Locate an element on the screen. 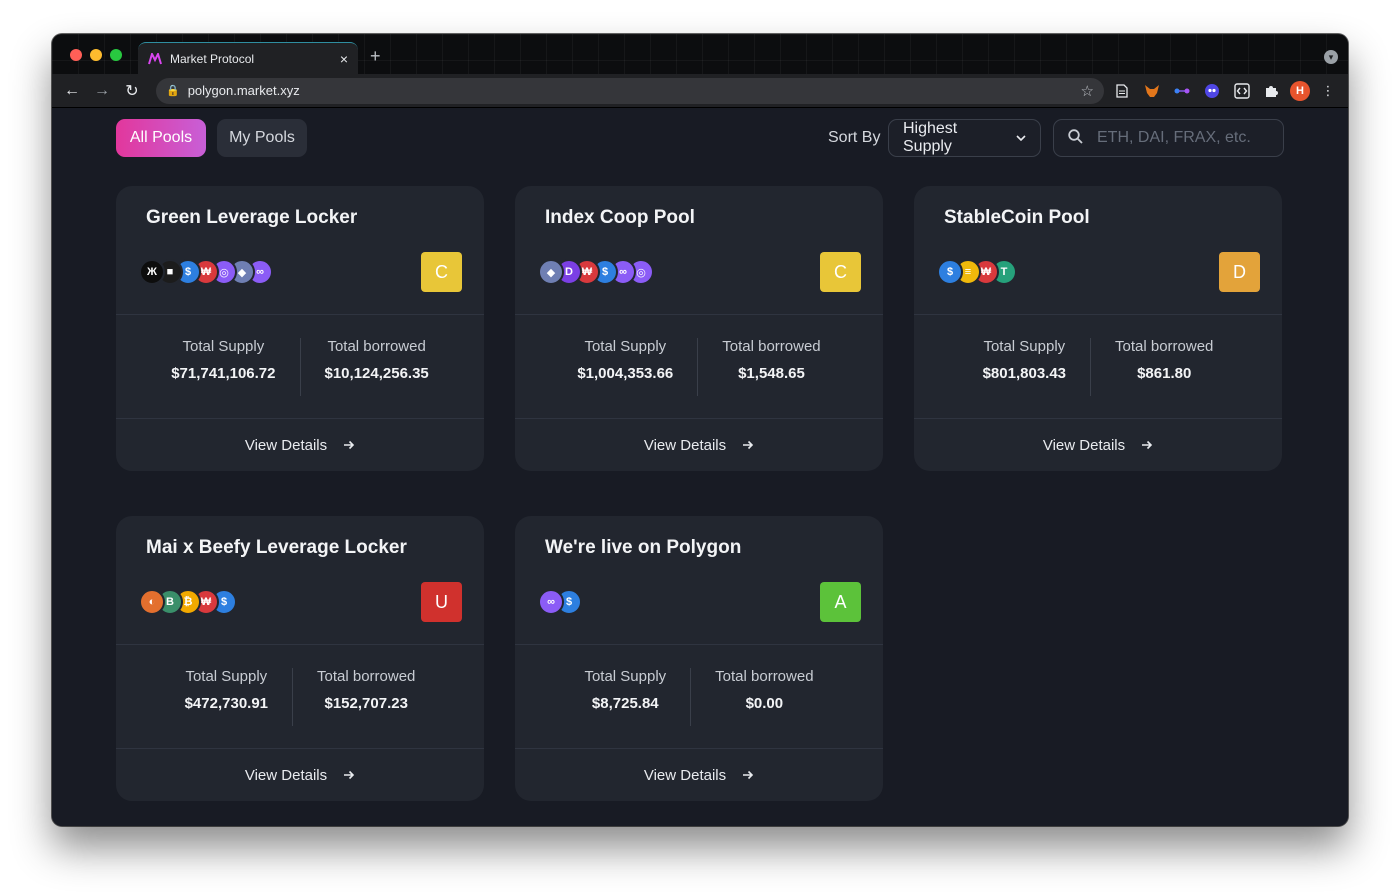  token-icon: $ is located at coordinates (950, 272).